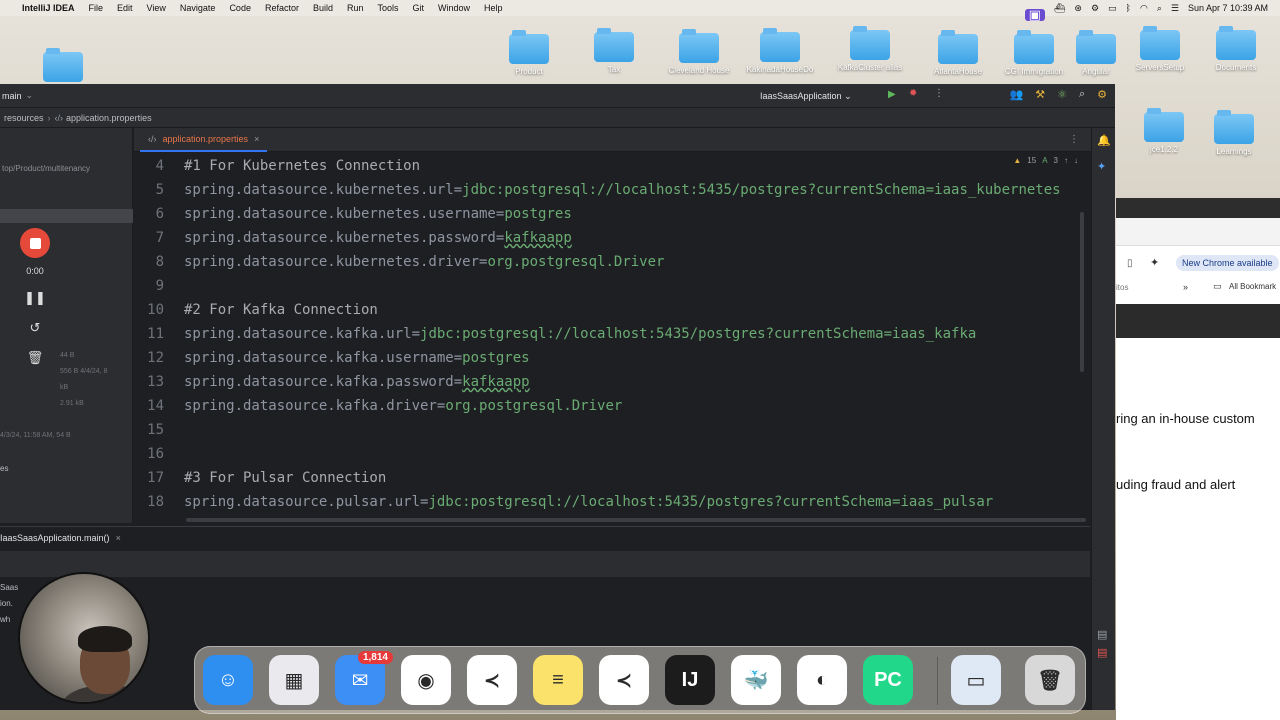 This screenshot has height=720, width=1280. I want to click on dock-intellij-icon: IJ, so click(690, 680).